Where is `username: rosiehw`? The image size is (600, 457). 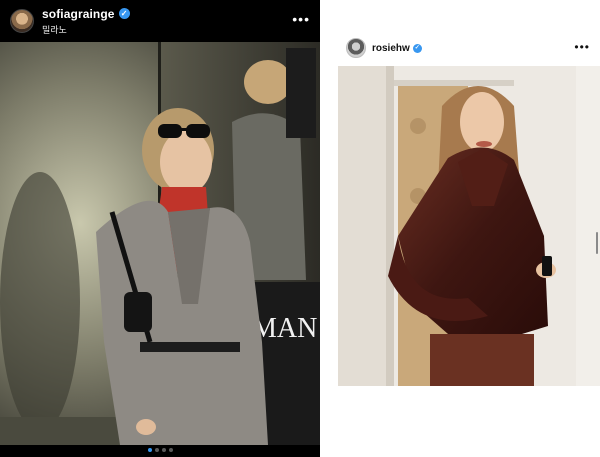
username: rosiehw is located at coordinates (391, 48).